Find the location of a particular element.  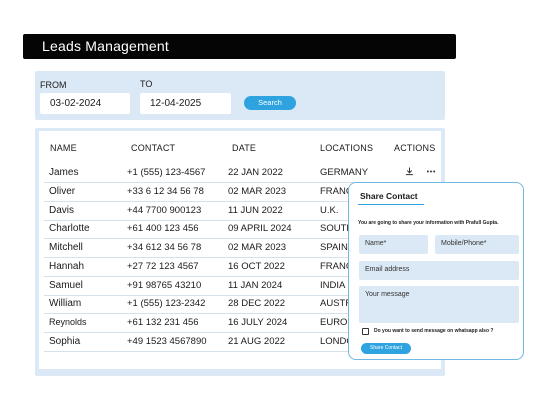

column-header-date: DATE is located at coordinates (244, 148).